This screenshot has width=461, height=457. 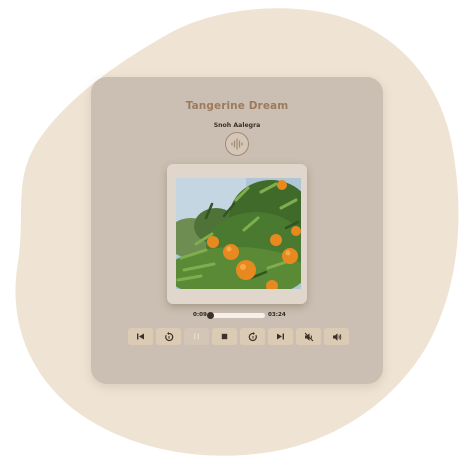 I want to click on skip-forward-icon, so click(x=280, y=336).